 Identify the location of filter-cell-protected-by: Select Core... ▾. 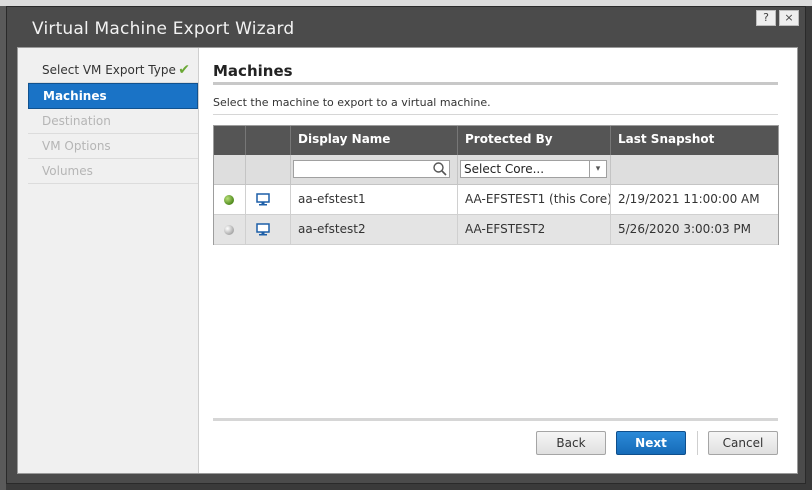
(534, 169).